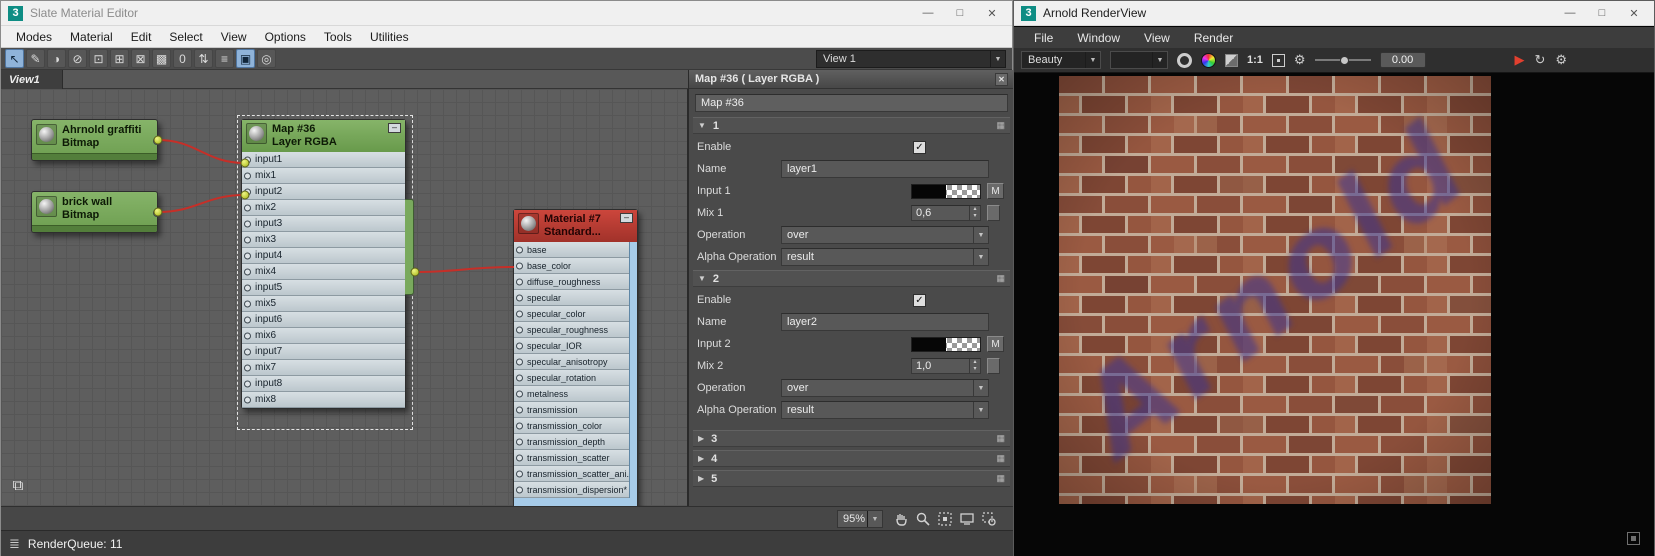  What do you see at coordinates (993, 366) in the screenshot?
I see `mix-map-button` at bounding box center [993, 366].